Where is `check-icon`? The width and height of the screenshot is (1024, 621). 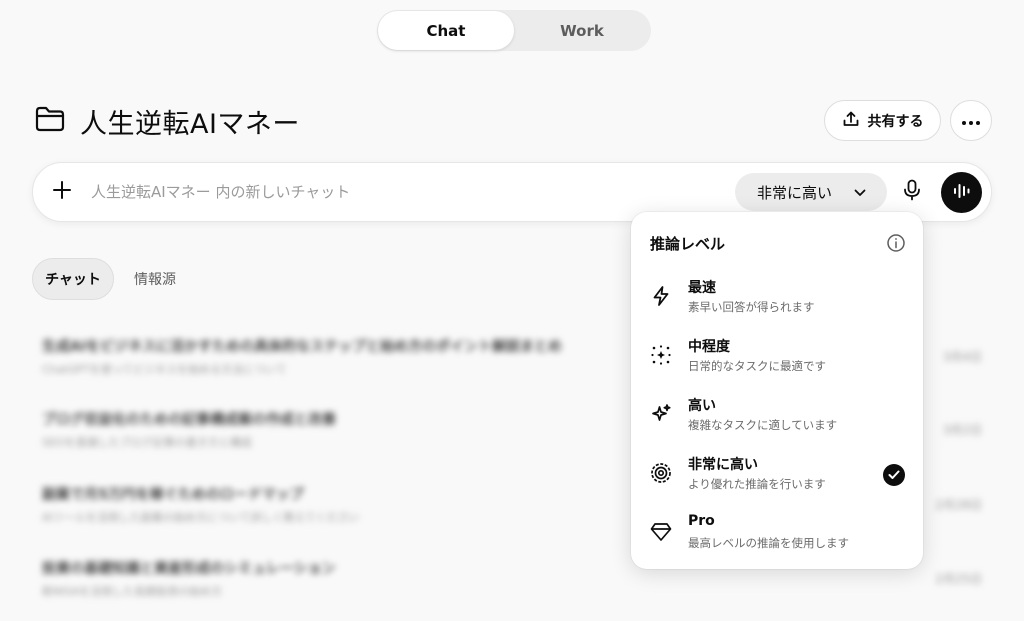
check-icon is located at coordinates (894, 475).